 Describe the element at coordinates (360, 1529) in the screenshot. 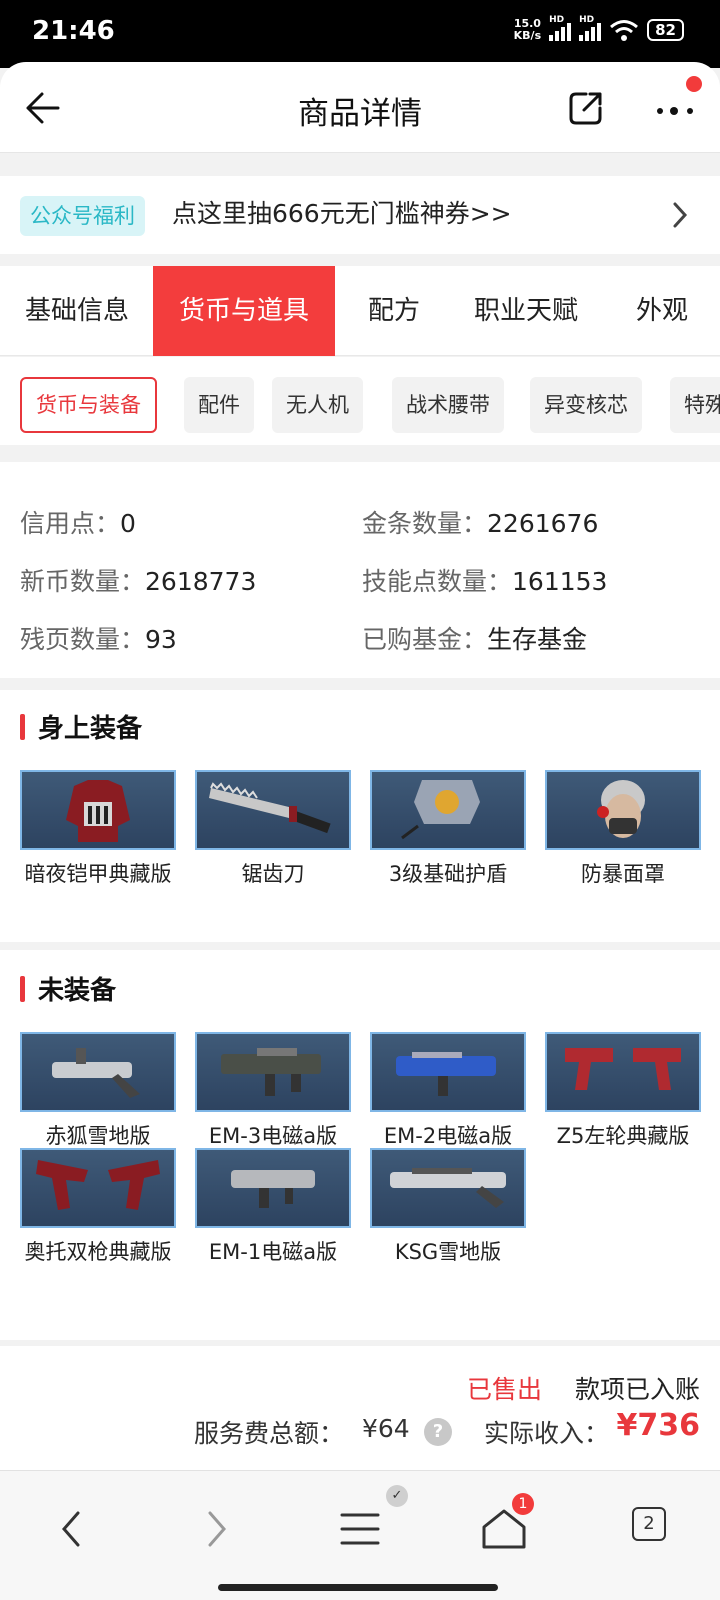

I see `menu-icon` at that location.